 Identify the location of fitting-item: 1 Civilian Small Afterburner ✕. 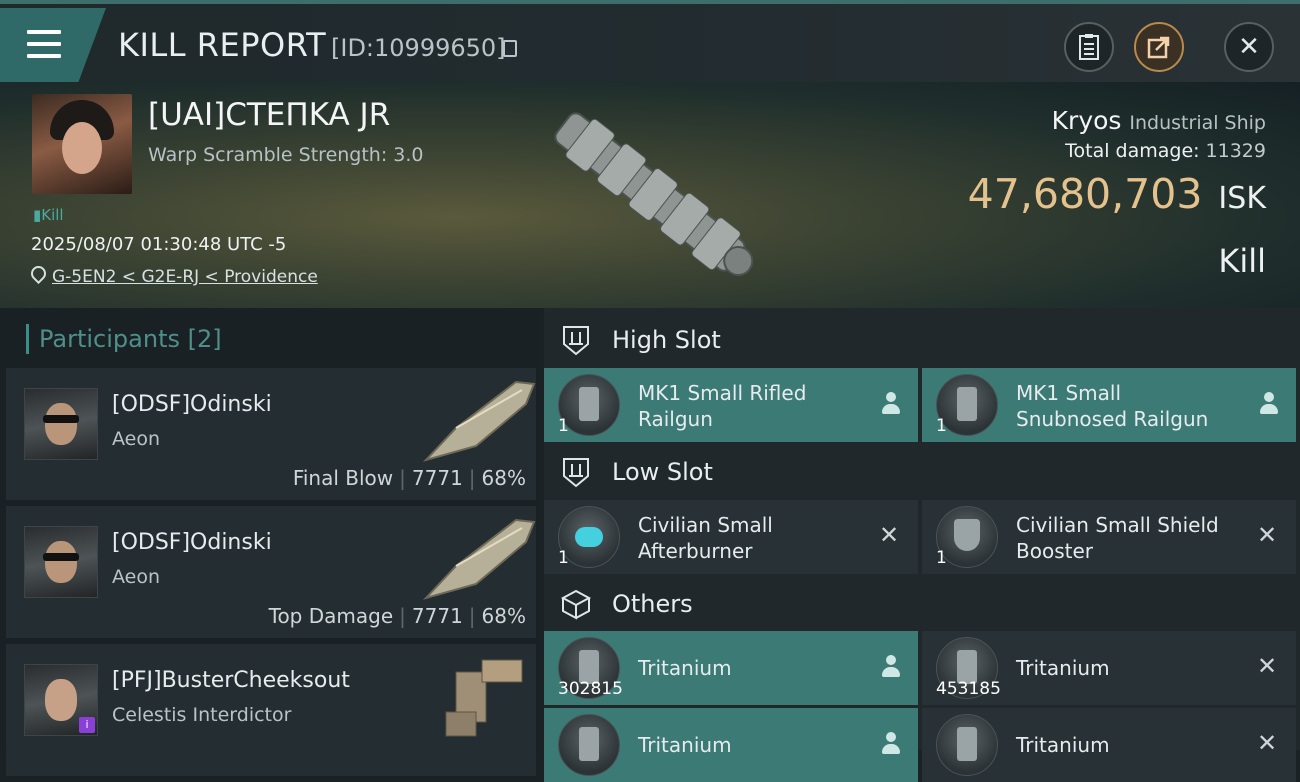
(731, 537).